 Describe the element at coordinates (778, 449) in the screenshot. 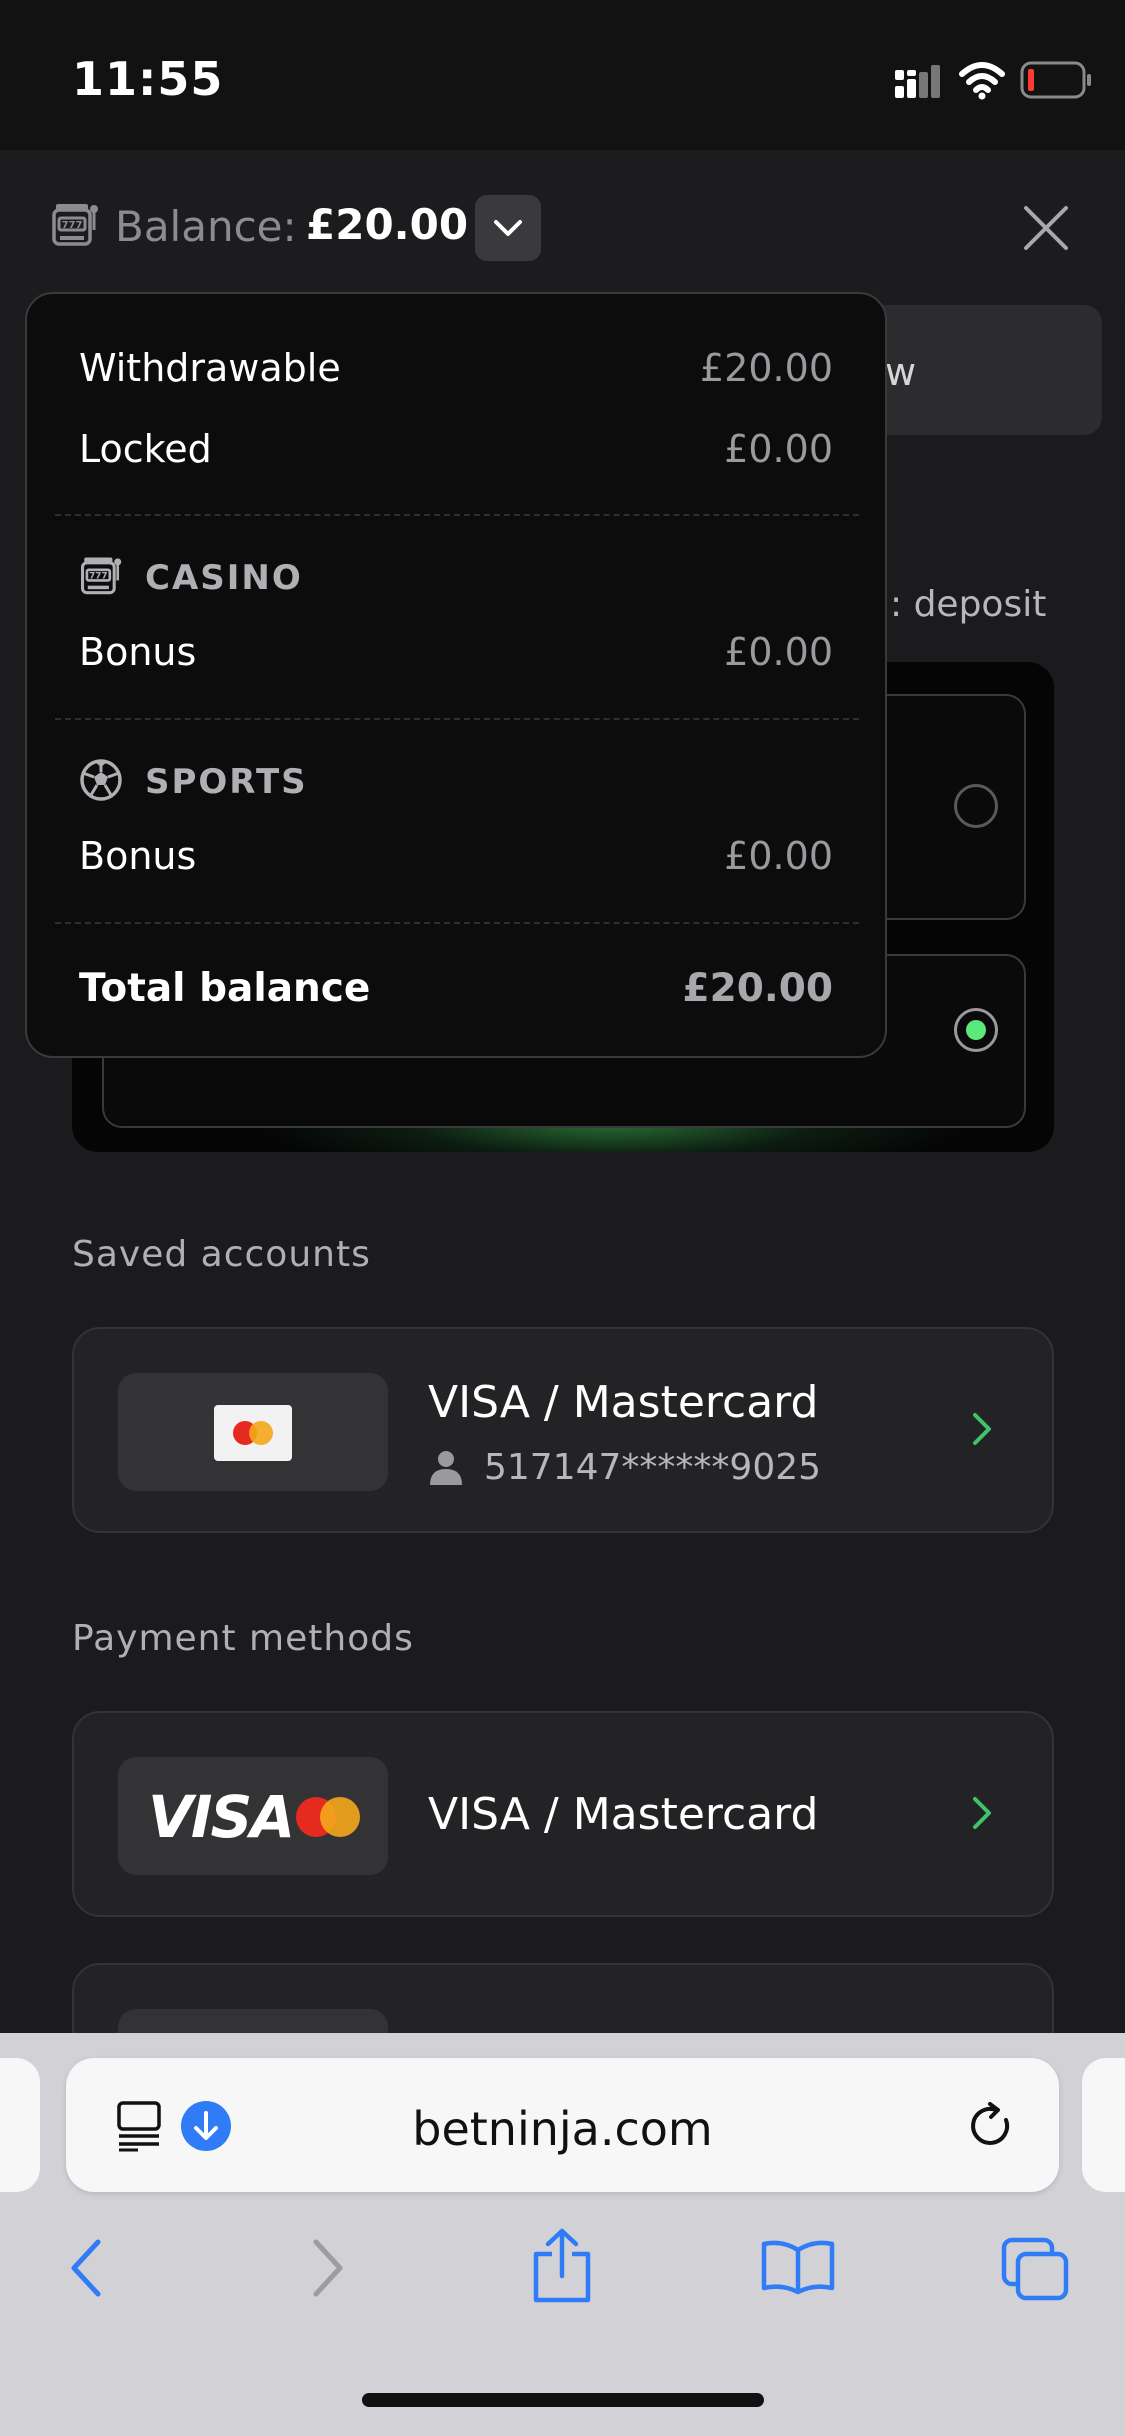

I see `locked-value: £0.00` at that location.